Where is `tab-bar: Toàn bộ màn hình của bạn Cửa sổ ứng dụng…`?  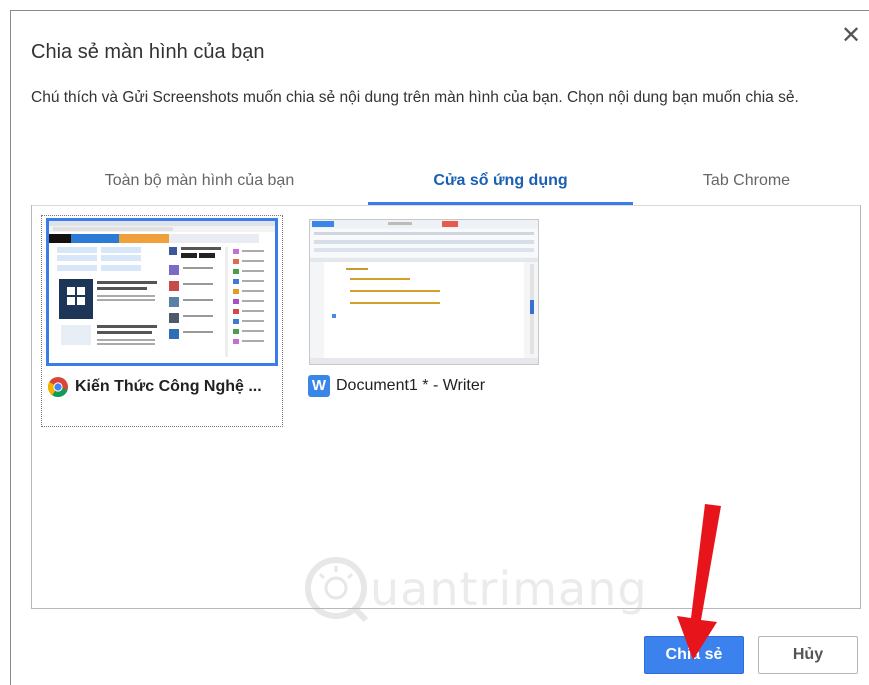
tab-bar: Toàn bộ màn hình của bạn Cửa sổ ứng dụng… is located at coordinates (445, 183).